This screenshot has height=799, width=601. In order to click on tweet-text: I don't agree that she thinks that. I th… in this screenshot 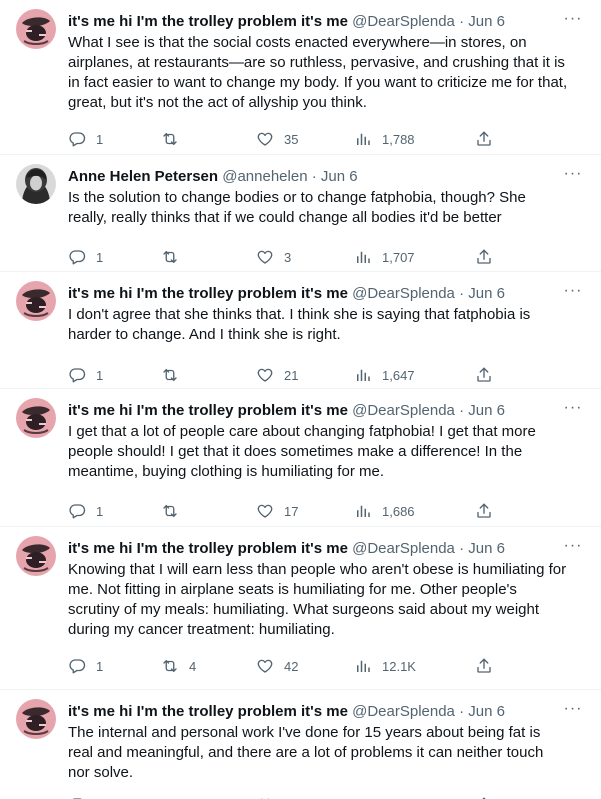, I will do `click(299, 324)`.